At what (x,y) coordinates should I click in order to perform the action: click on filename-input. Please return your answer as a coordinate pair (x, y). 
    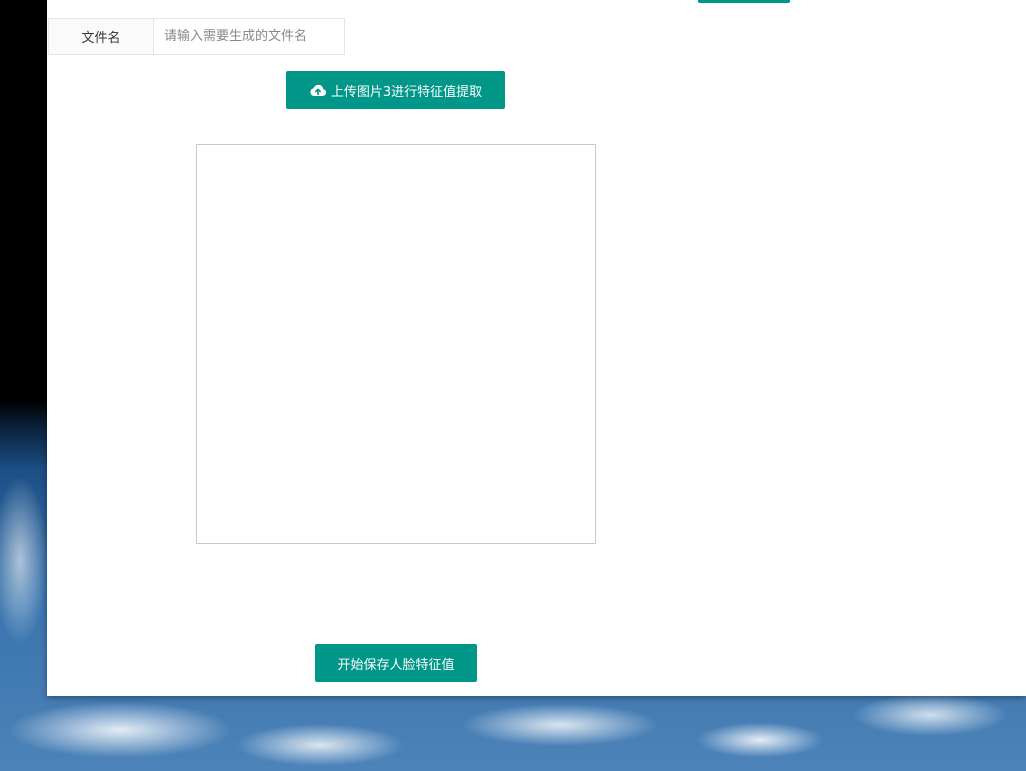
    Looking at the image, I should click on (249, 36).